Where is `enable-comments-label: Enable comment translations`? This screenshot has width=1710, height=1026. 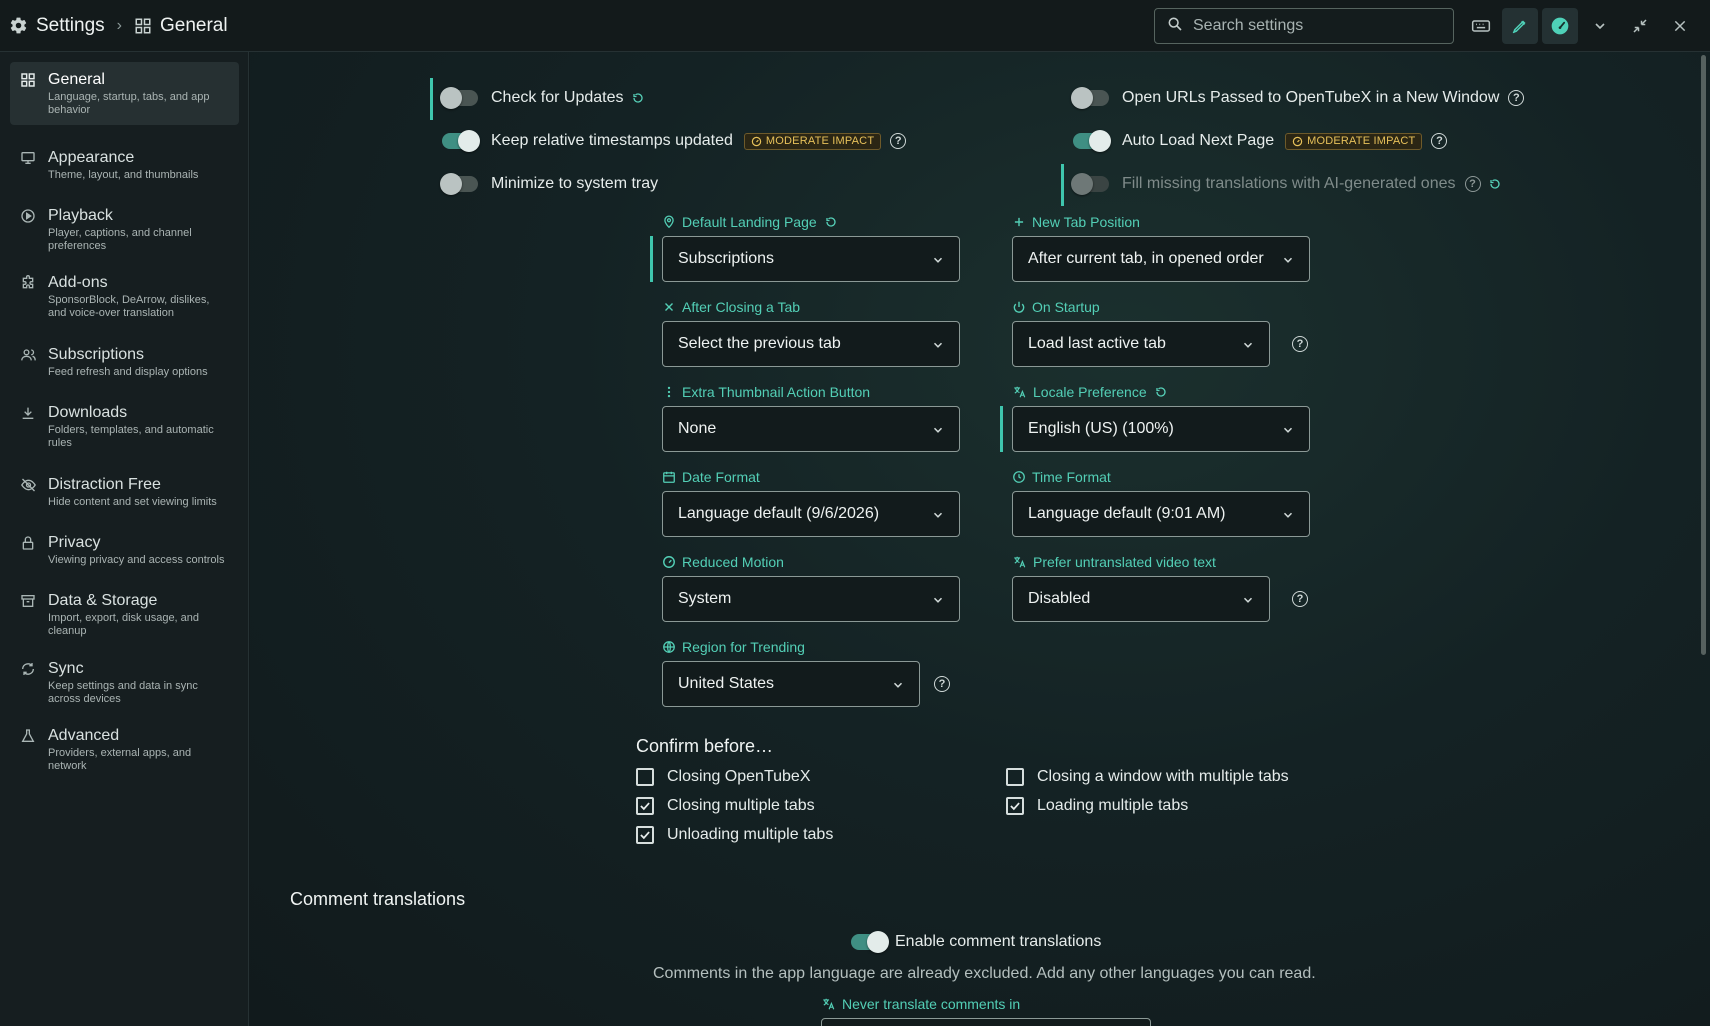
enable-comments-label: Enable comment translations is located at coordinates (998, 941).